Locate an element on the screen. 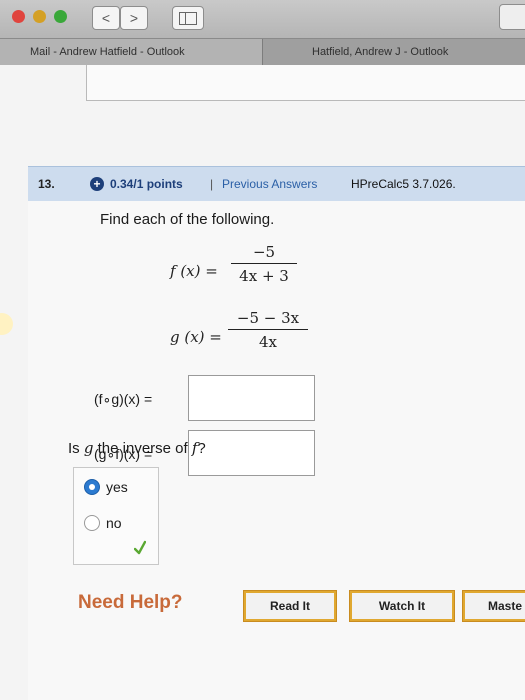 This screenshot has height=700, width=525. forward-button: > is located at coordinates (134, 18).